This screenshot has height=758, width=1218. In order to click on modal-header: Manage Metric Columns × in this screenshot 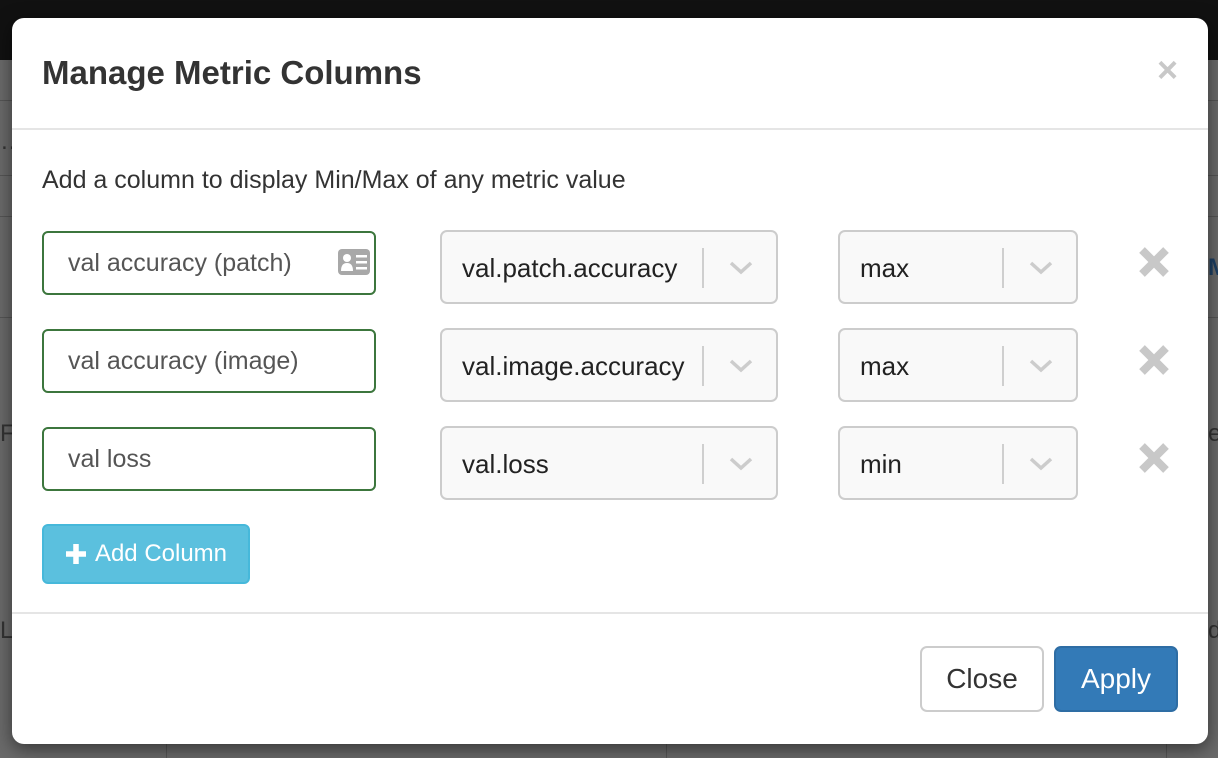, I will do `click(610, 74)`.